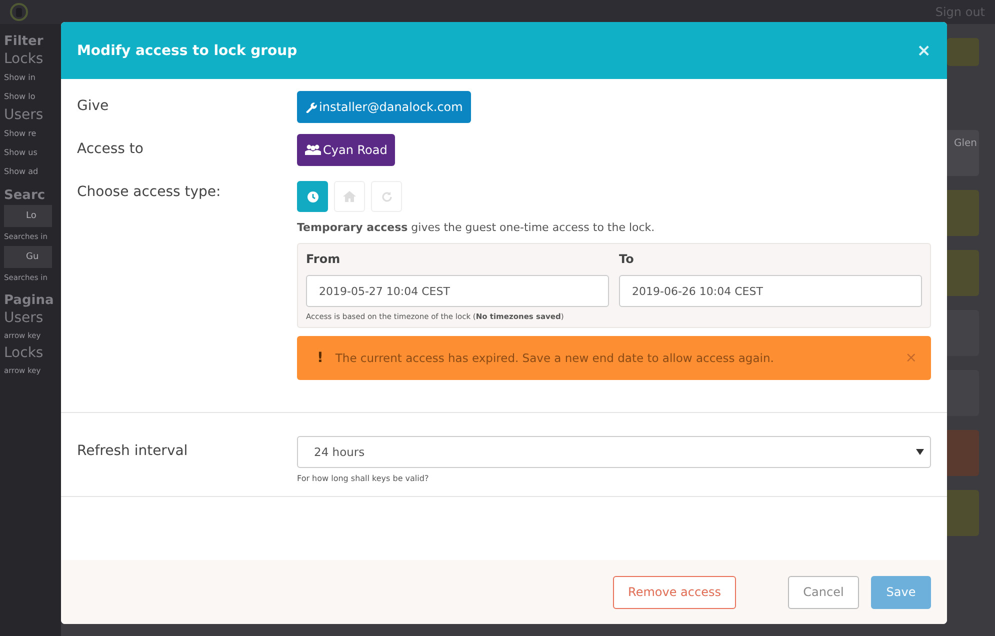 This screenshot has width=995, height=636. What do you see at coordinates (29, 300) in the screenshot?
I see `section-heading: Pagina` at bounding box center [29, 300].